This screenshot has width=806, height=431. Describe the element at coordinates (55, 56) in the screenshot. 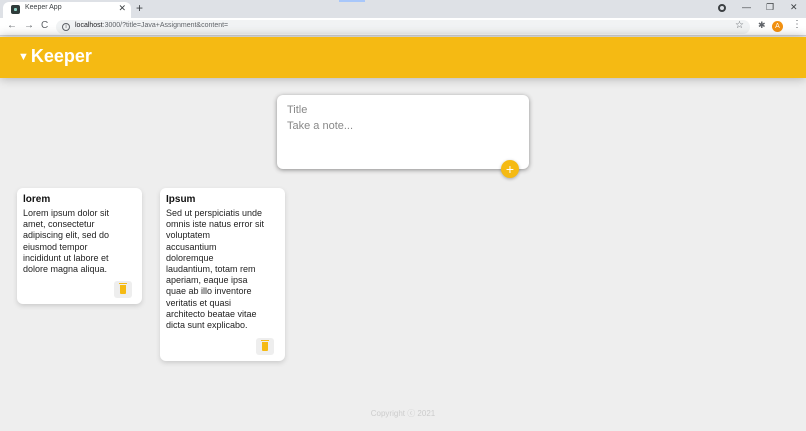

I see `app-logo: ▼ Keeper` at that location.